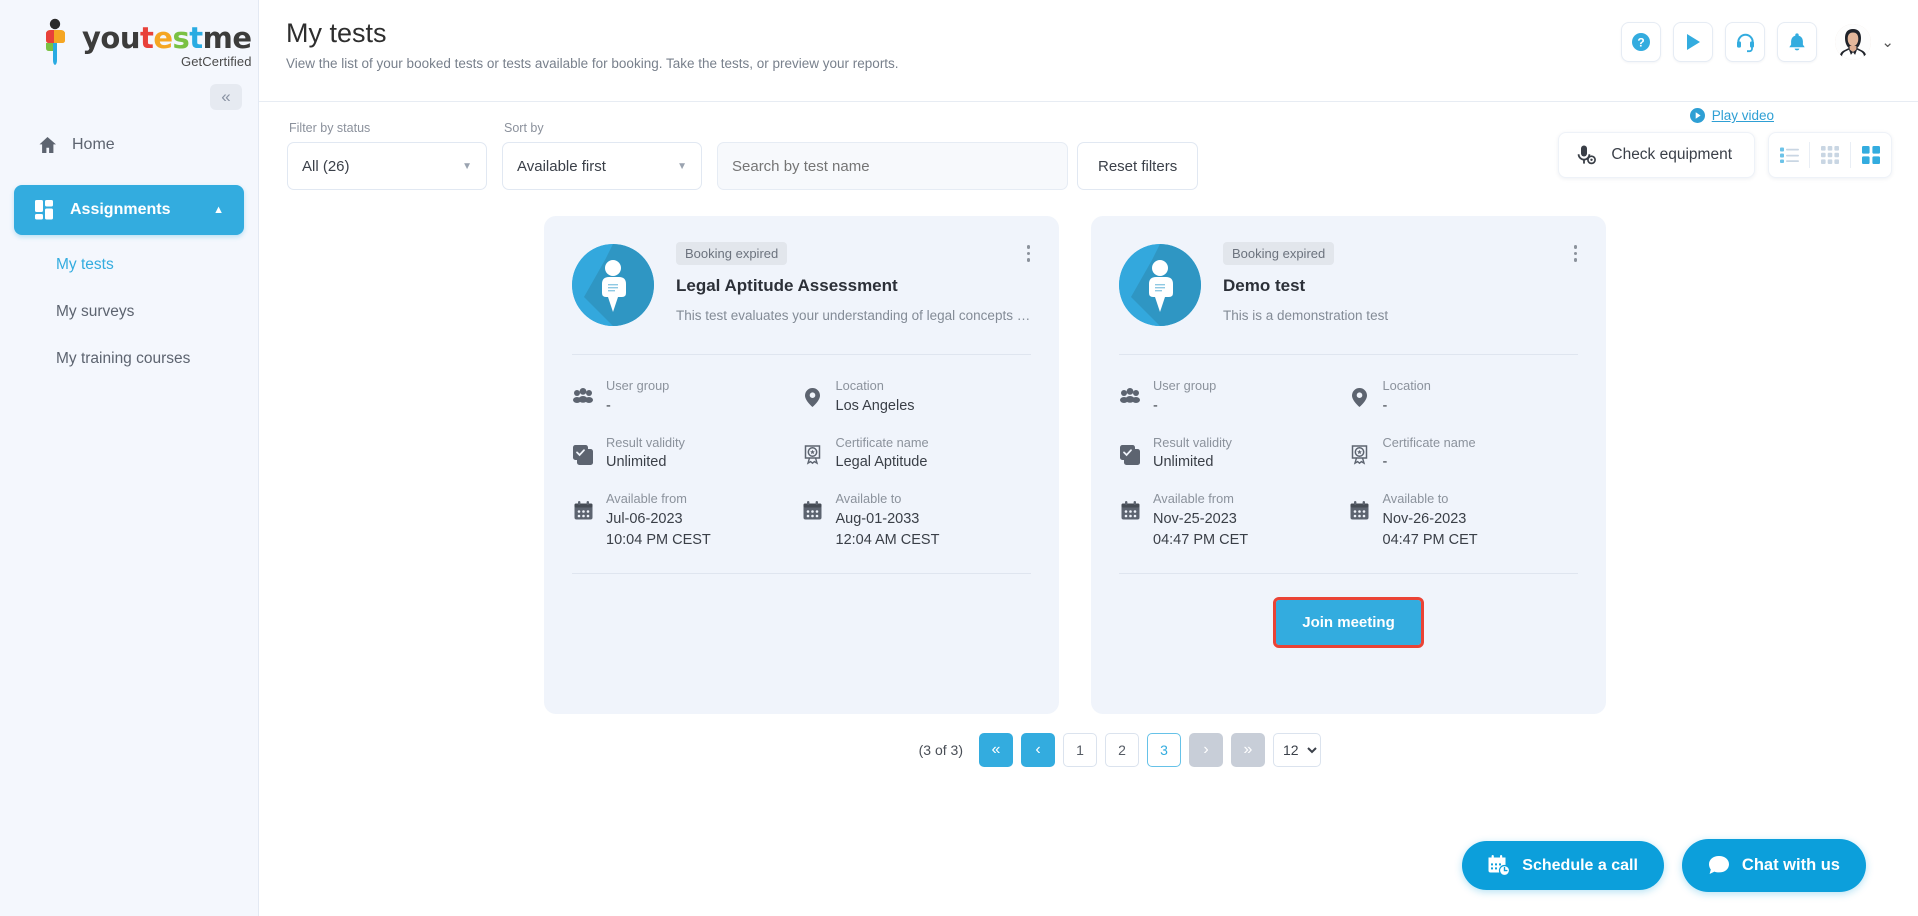  What do you see at coordinates (917, 397) in the screenshot?
I see `field-location: Location Los Angeles` at bounding box center [917, 397].